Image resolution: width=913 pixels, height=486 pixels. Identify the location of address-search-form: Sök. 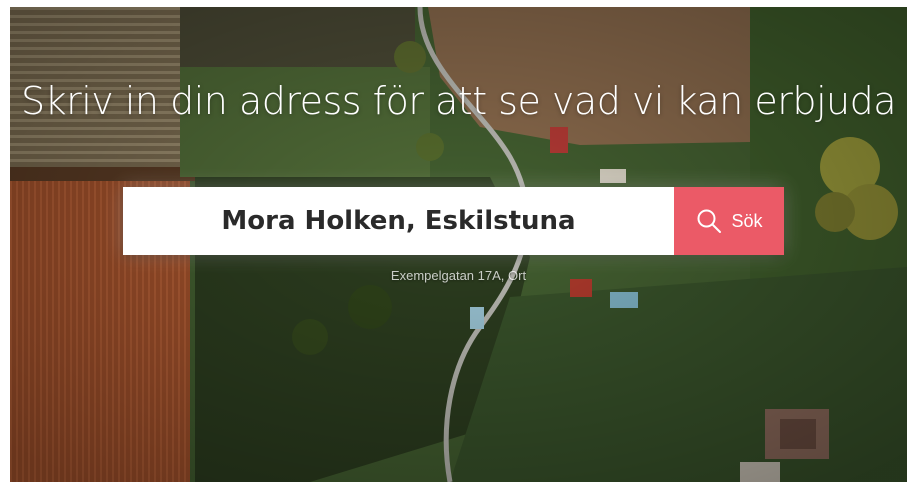
(453, 221).